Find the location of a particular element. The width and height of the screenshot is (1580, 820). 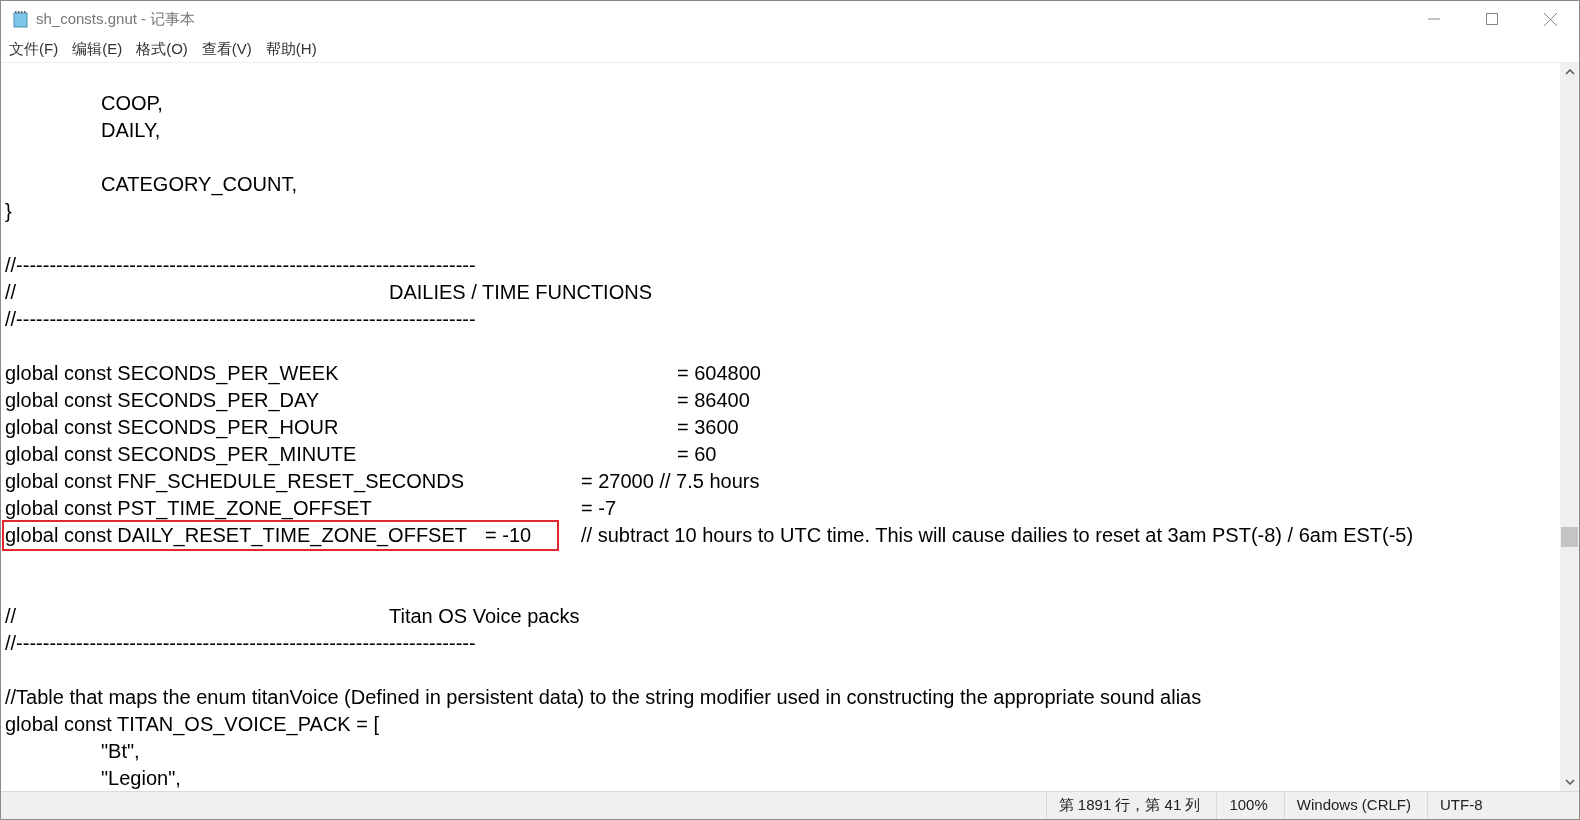

code-text: // DAILIES / TIME FUNCTIONS is located at coordinates (328, 292).